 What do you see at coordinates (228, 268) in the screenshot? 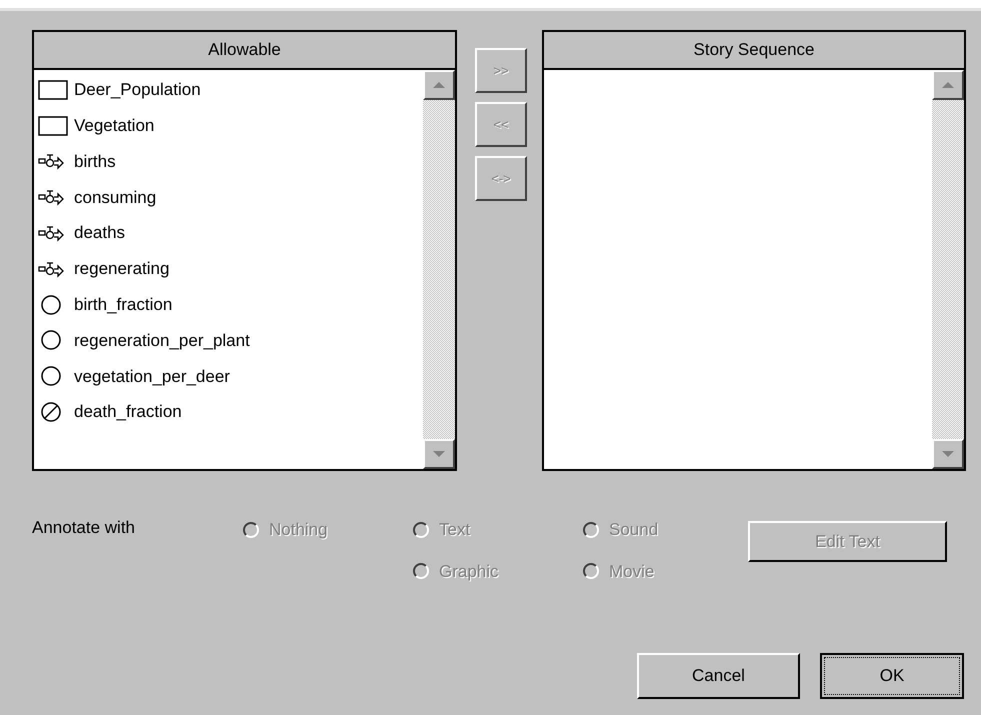
I see `list-item: regenerating` at bounding box center [228, 268].